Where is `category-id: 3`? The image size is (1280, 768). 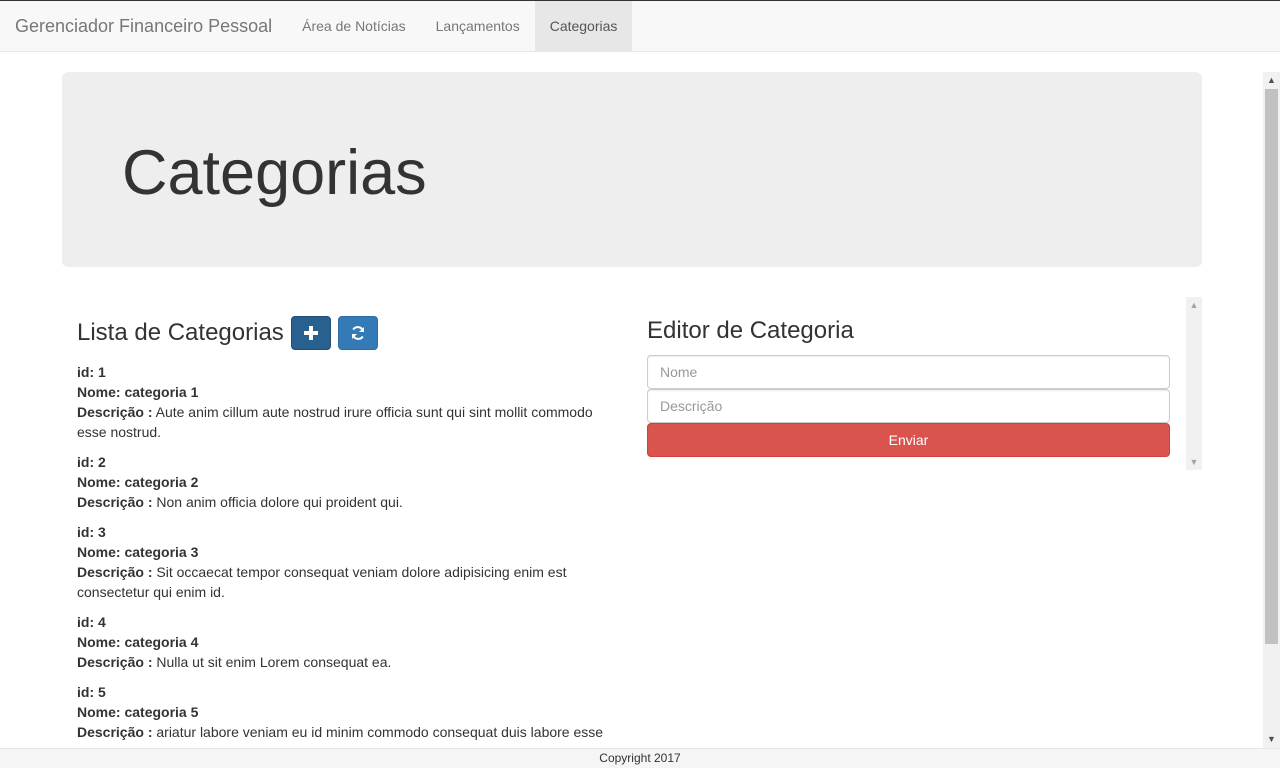
category-id: 3 is located at coordinates (102, 532).